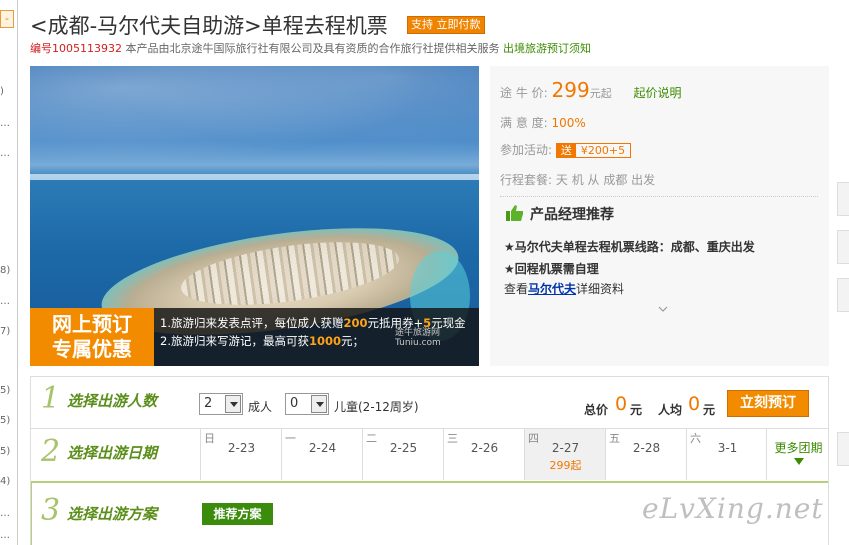 The height and width of the screenshot is (545, 849). What do you see at coordinates (577, 179) in the screenshot?
I see `package-row: 行程套餐: 天 机 从 成都 出发` at bounding box center [577, 179].